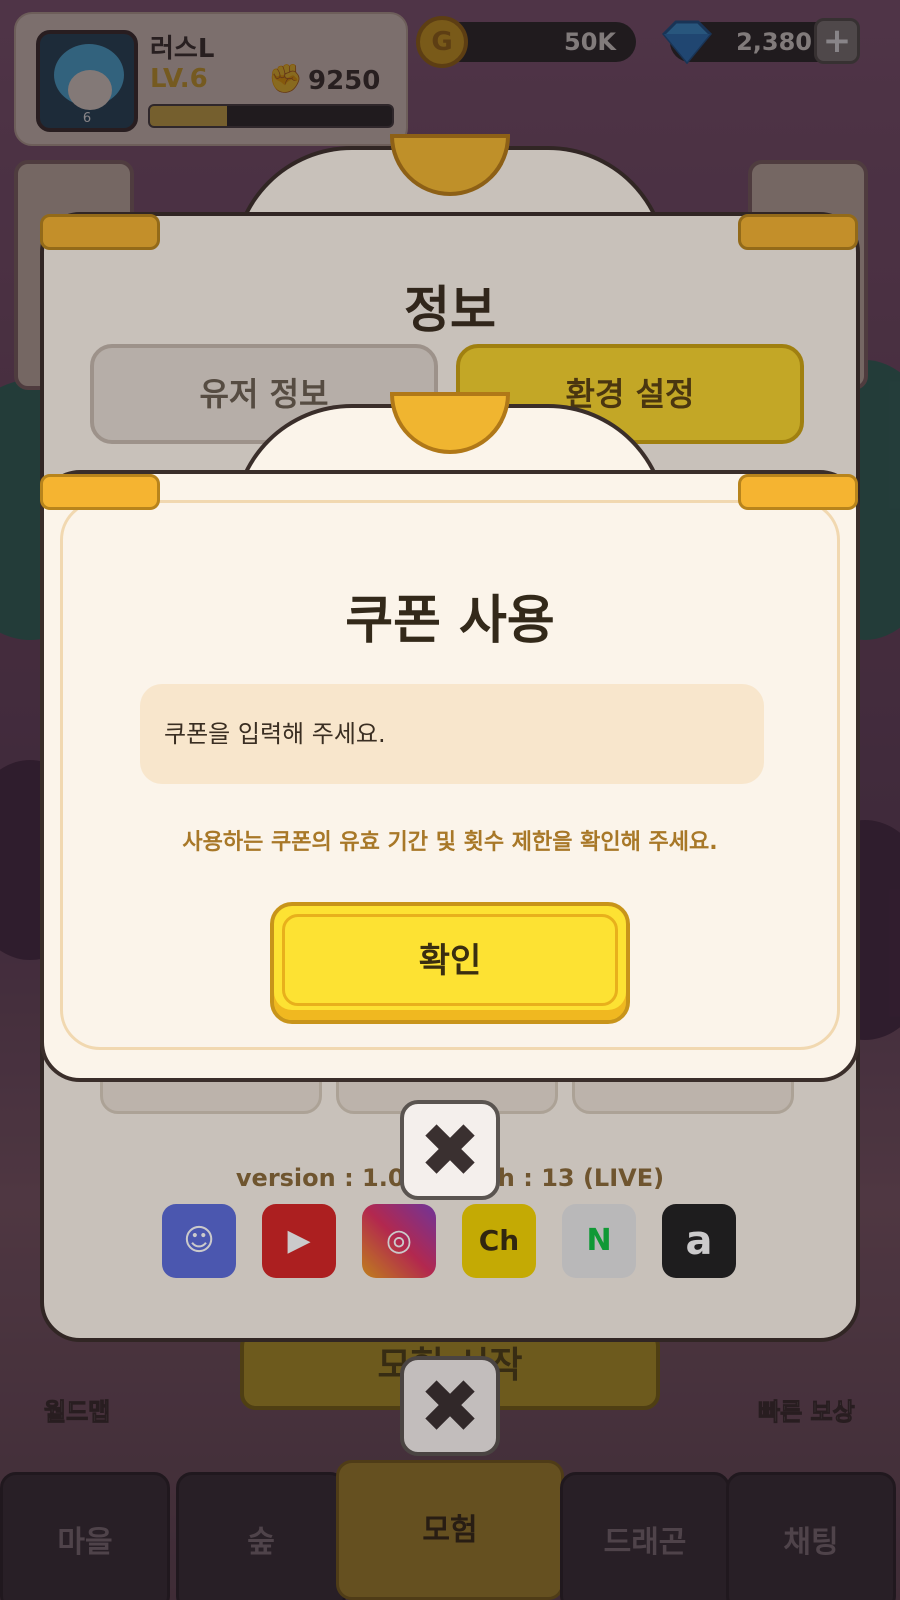 Image resolution: width=900 pixels, height=1600 pixels. Describe the element at coordinates (450, 621) in the screenshot. I see `coupon-dialog-title: 쿠폰 사용` at that location.